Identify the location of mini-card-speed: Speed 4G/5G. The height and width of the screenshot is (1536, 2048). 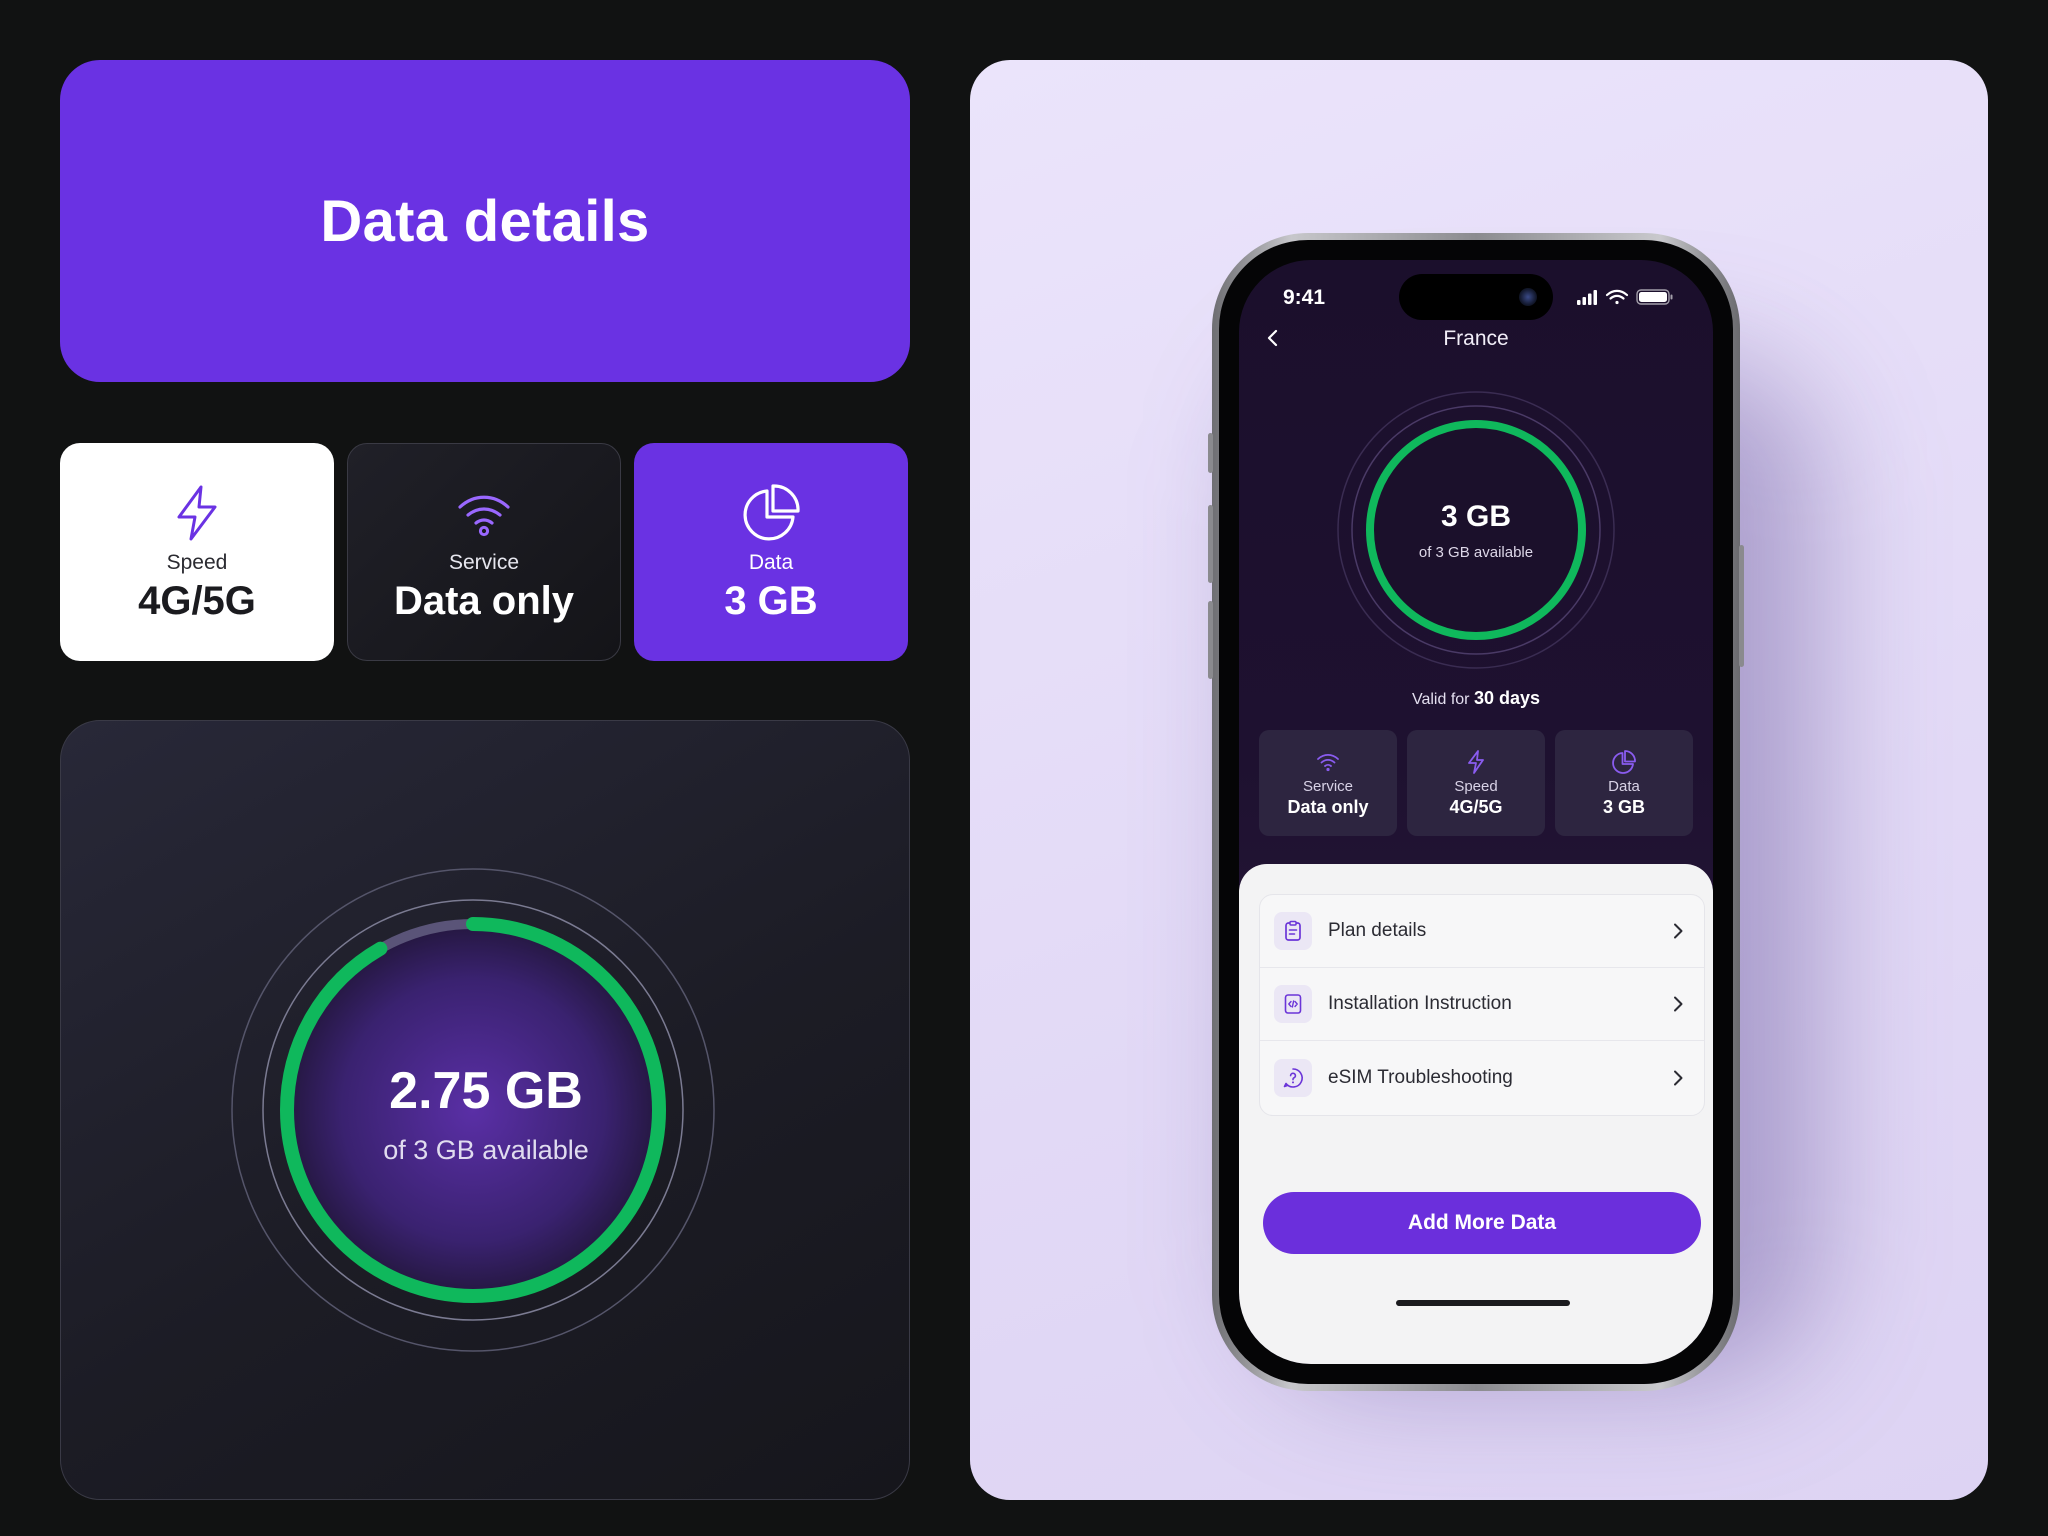
(1476, 783).